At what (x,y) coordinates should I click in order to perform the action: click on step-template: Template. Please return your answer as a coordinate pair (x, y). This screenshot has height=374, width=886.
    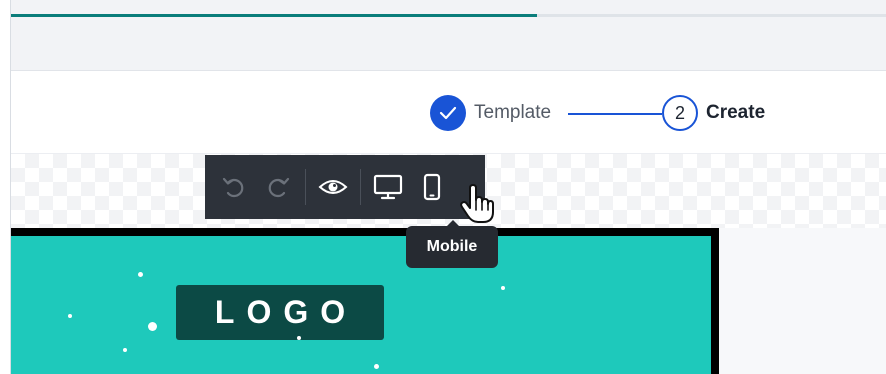
    Looking at the image, I should click on (490, 113).